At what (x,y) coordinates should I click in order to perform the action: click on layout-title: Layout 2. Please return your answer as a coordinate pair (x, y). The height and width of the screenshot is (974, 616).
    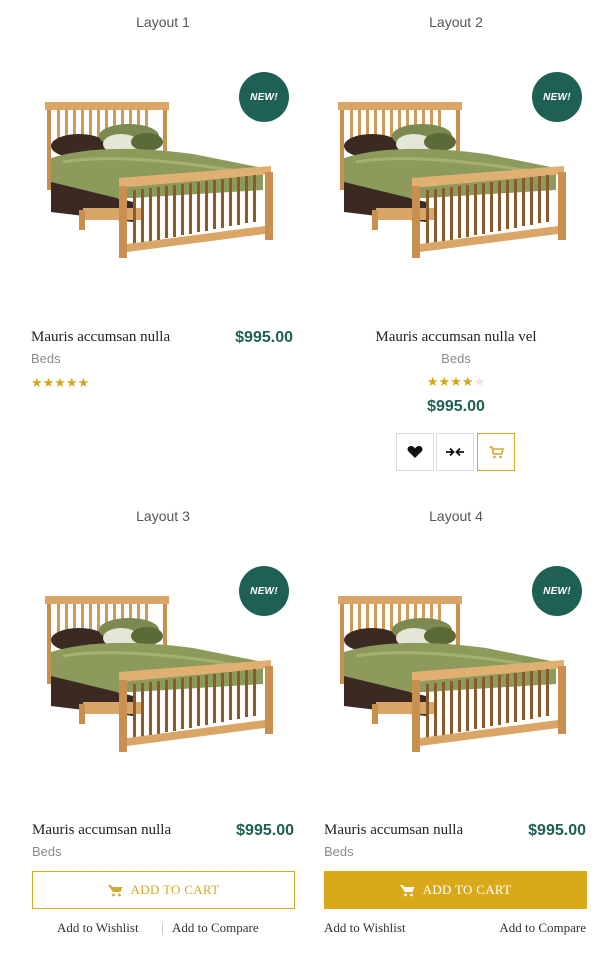
    Looking at the image, I should click on (456, 22).